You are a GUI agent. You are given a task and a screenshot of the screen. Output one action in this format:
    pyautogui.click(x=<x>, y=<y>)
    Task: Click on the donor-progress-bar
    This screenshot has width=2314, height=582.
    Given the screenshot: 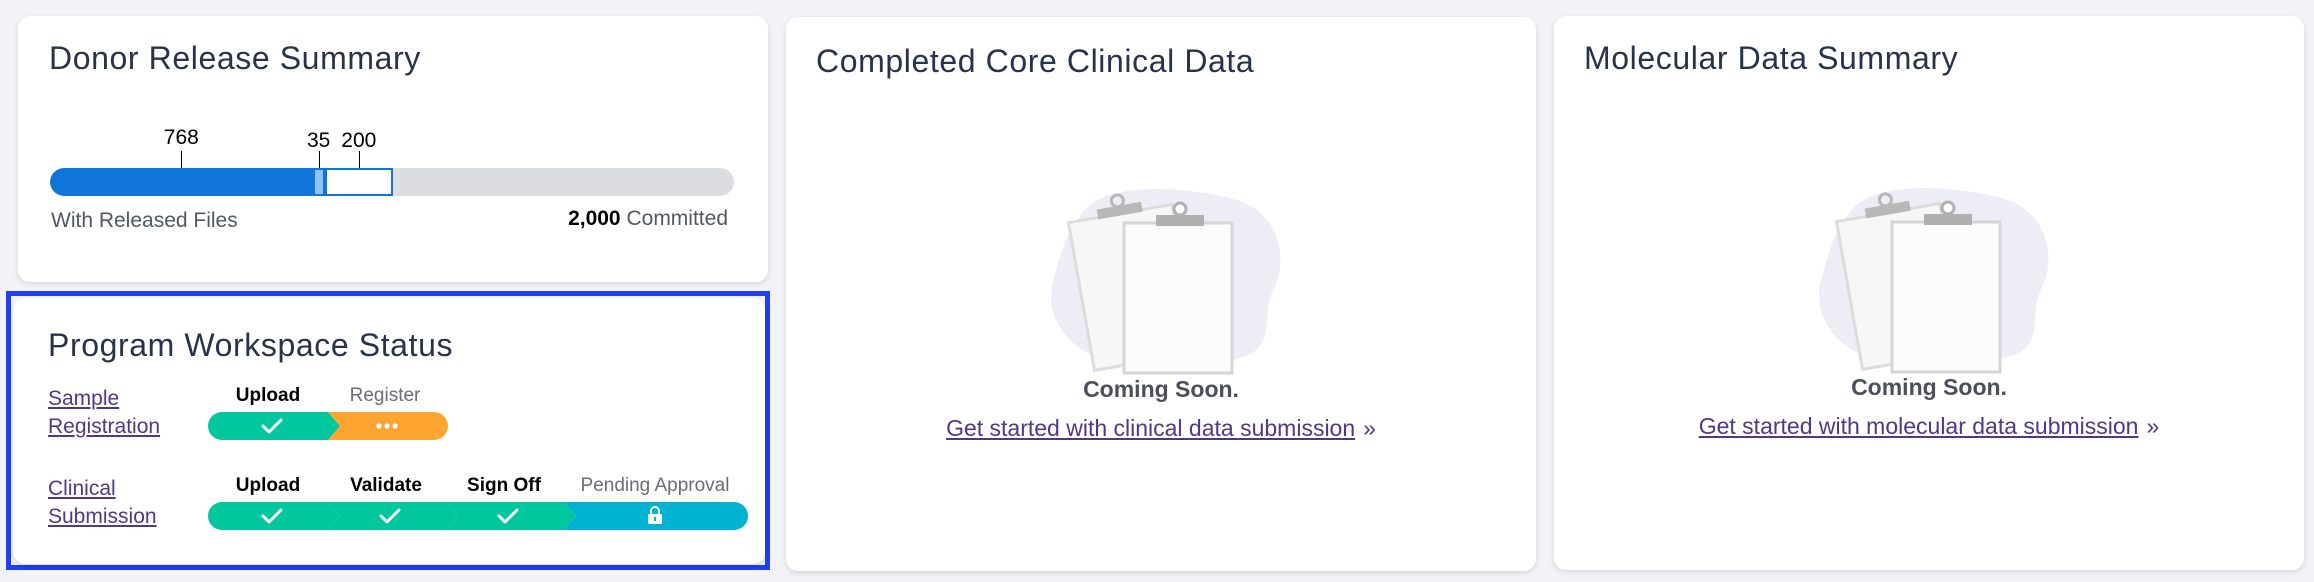 What is the action you would take?
    pyautogui.click(x=392, y=182)
    